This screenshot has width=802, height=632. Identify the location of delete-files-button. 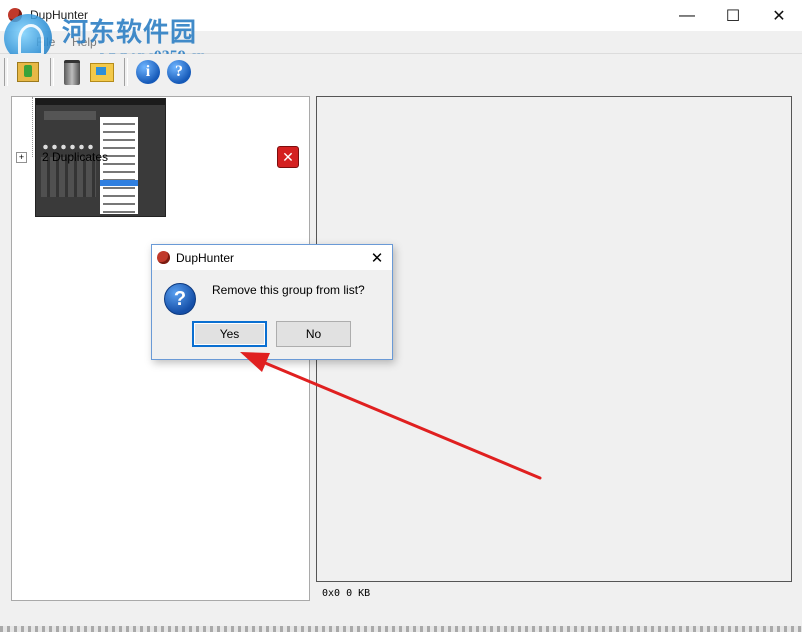
(72, 72).